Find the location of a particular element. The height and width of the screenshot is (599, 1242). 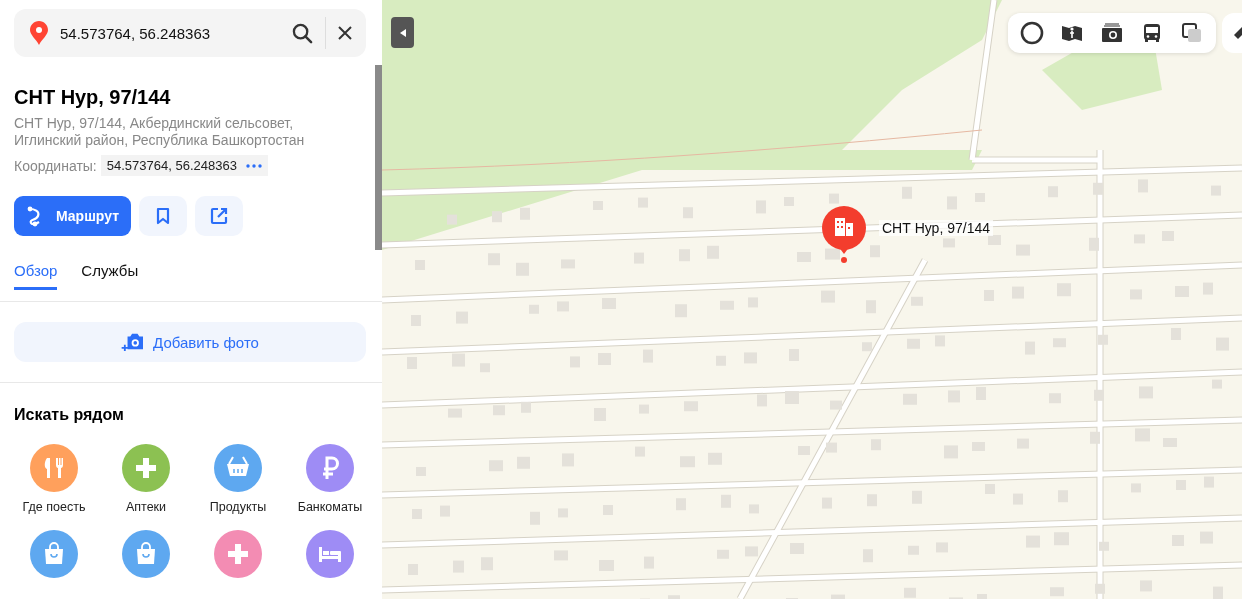

search-field: 54.573764, 56.248363 is located at coordinates (170, 33).